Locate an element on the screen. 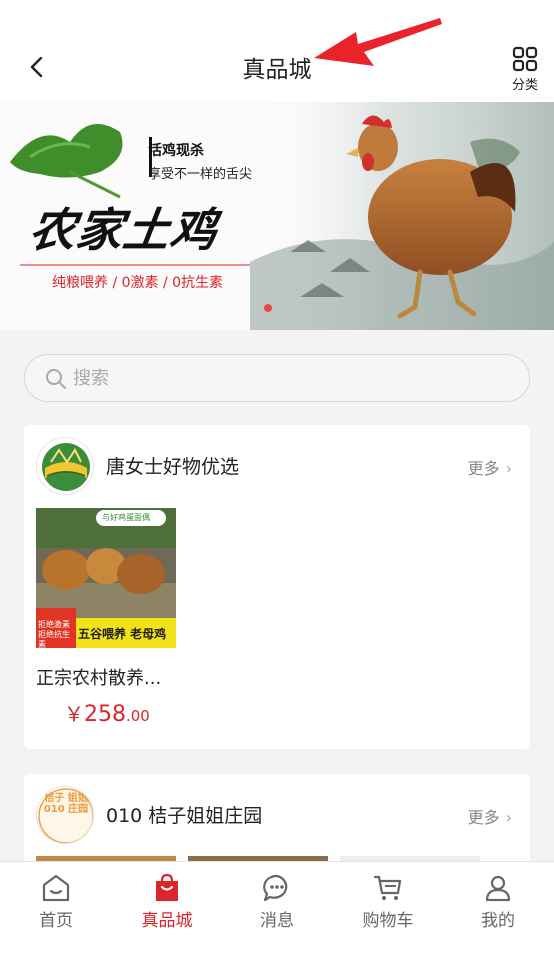 The height and width of the screenshot is (953, 554). product-image-badge: 拒绝激素 拒绝抗生素 is located at coordinates (54, 634).